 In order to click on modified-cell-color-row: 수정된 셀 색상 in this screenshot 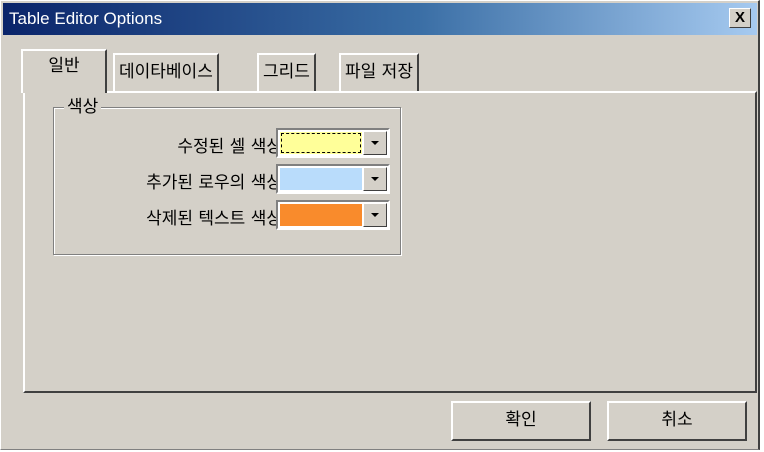, I will do `click(224, 143)`.